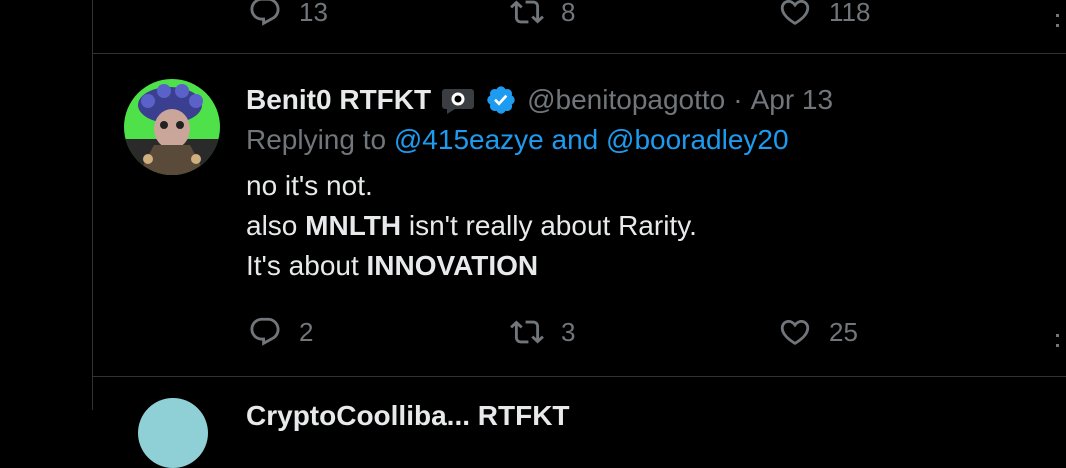 Image resolution: width=1066 pixels, height=468 pixels. What do you see at coordinates (850, 13) in the screenshot?
I see `like-count: 118` at bounding box center [850, 13].